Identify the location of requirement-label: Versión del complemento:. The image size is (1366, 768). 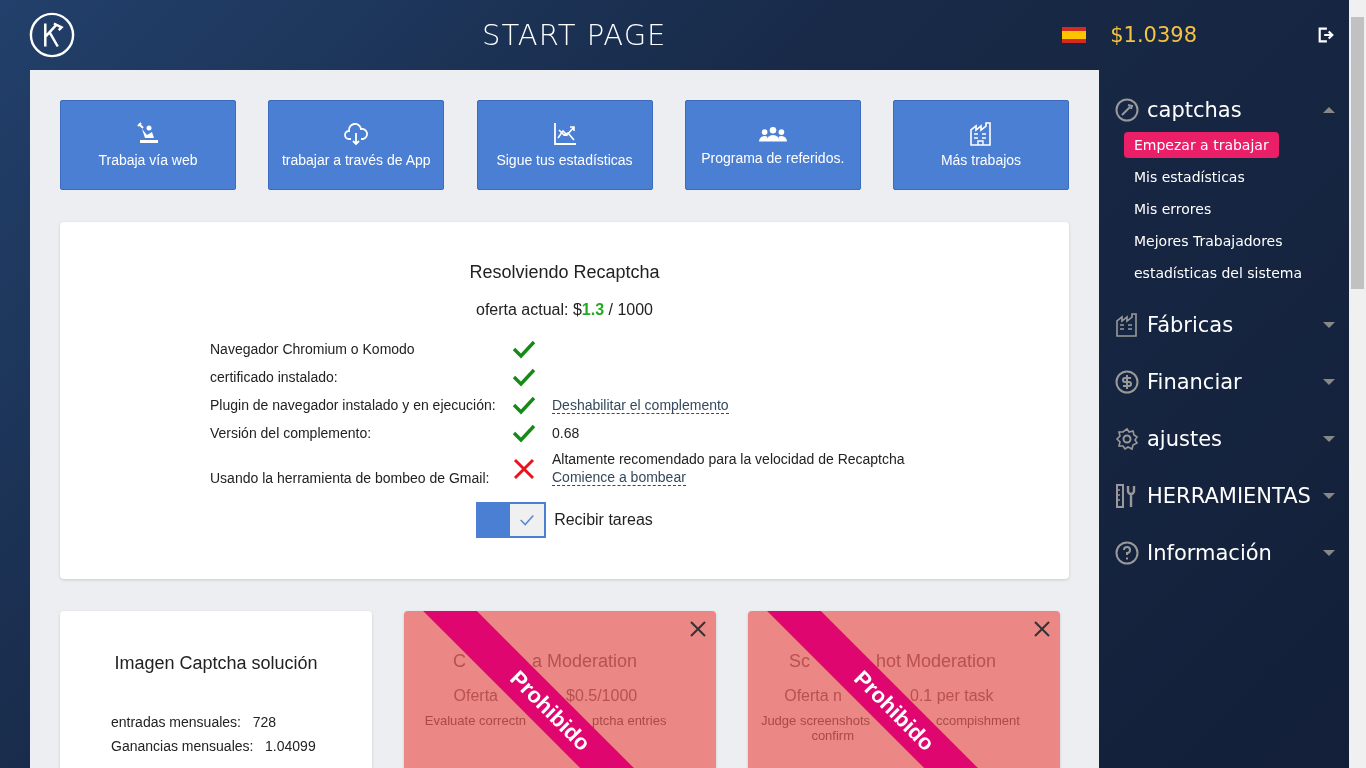
(291, 433).